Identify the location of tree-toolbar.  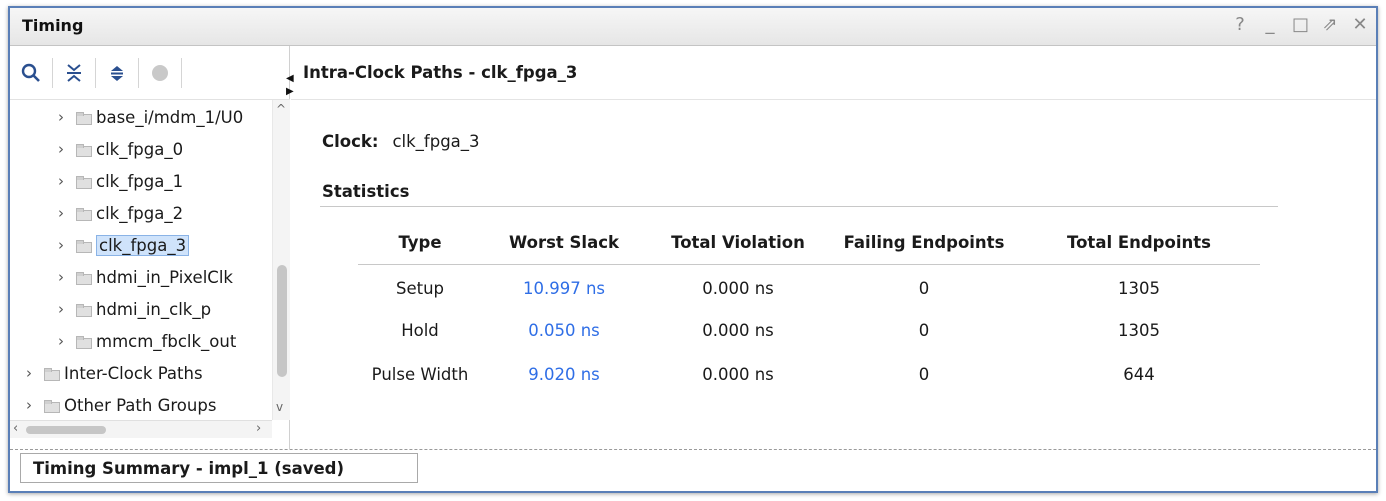
(150, 73).